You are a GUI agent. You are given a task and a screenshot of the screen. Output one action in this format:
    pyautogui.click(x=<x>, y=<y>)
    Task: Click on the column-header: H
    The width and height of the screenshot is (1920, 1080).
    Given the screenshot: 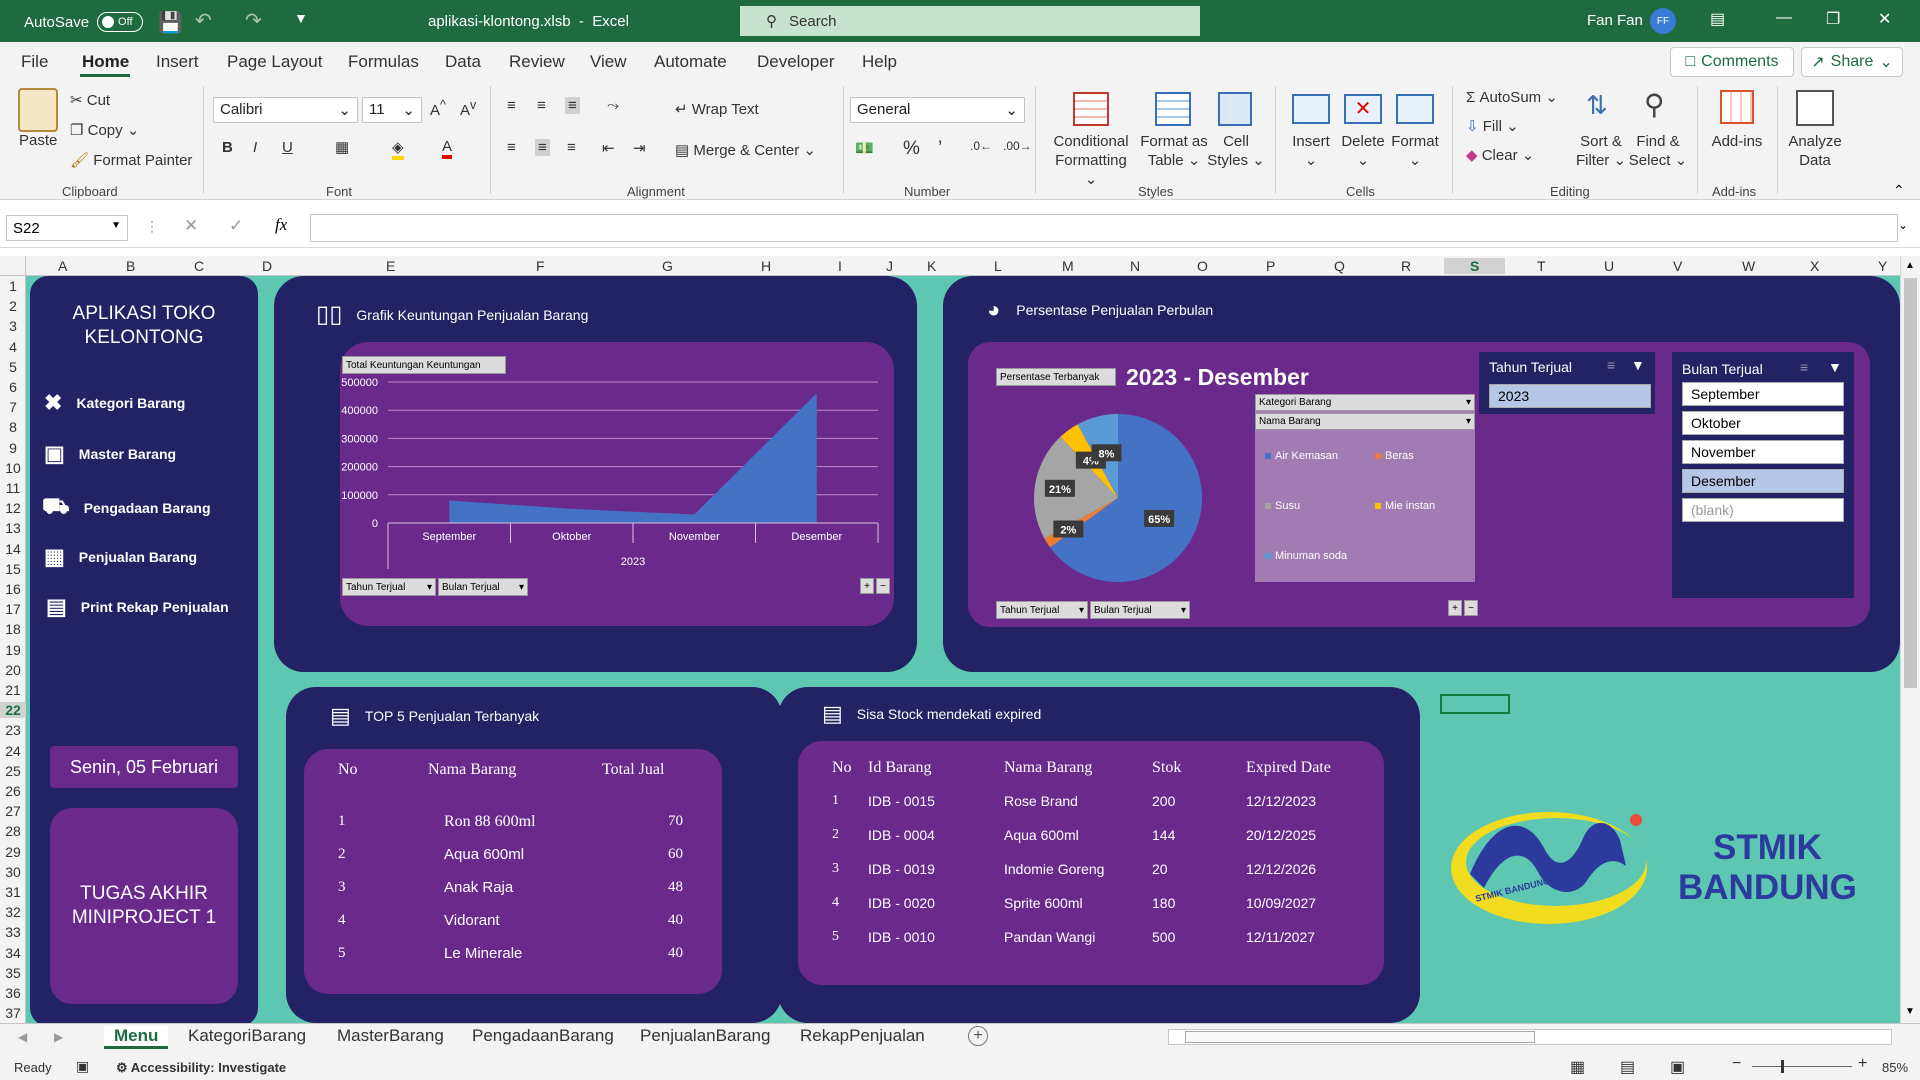 What is the action you would take?
    pyautogui.click(x=766, y=266)
    